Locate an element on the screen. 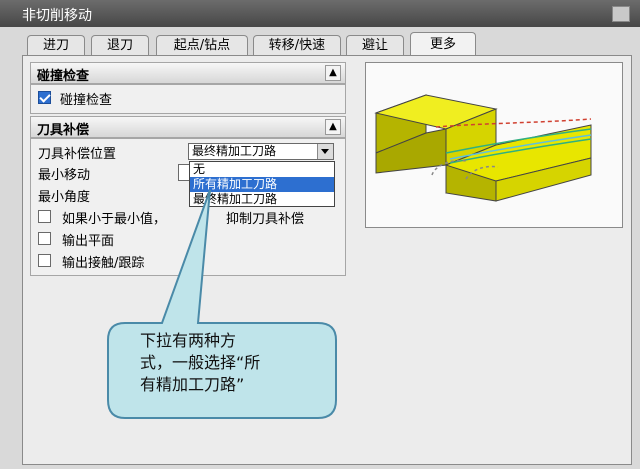  collision-check-checkbox is located at coordinates (44, 97).